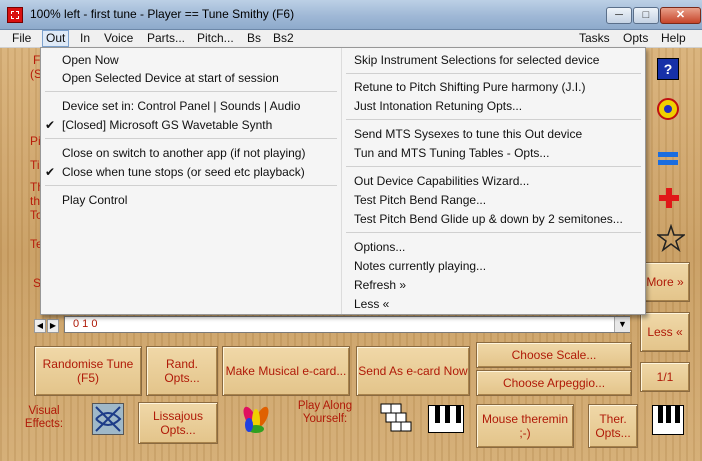 Image resolution: width=702 pixels, height=461 pixels. I want to click on menu-bs2: Bs2, so click(283, 38).